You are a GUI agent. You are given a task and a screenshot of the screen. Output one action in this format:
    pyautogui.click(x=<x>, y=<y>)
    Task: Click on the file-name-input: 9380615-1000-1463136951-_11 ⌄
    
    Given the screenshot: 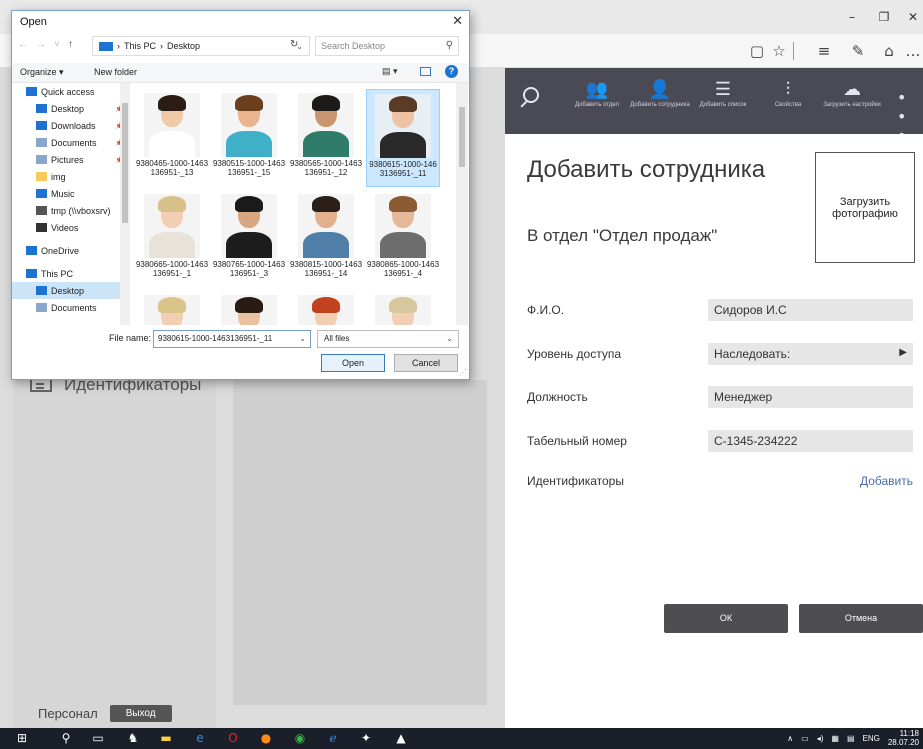 What is the action you would take?
    pyautogui.click(x=232, y=339)
    